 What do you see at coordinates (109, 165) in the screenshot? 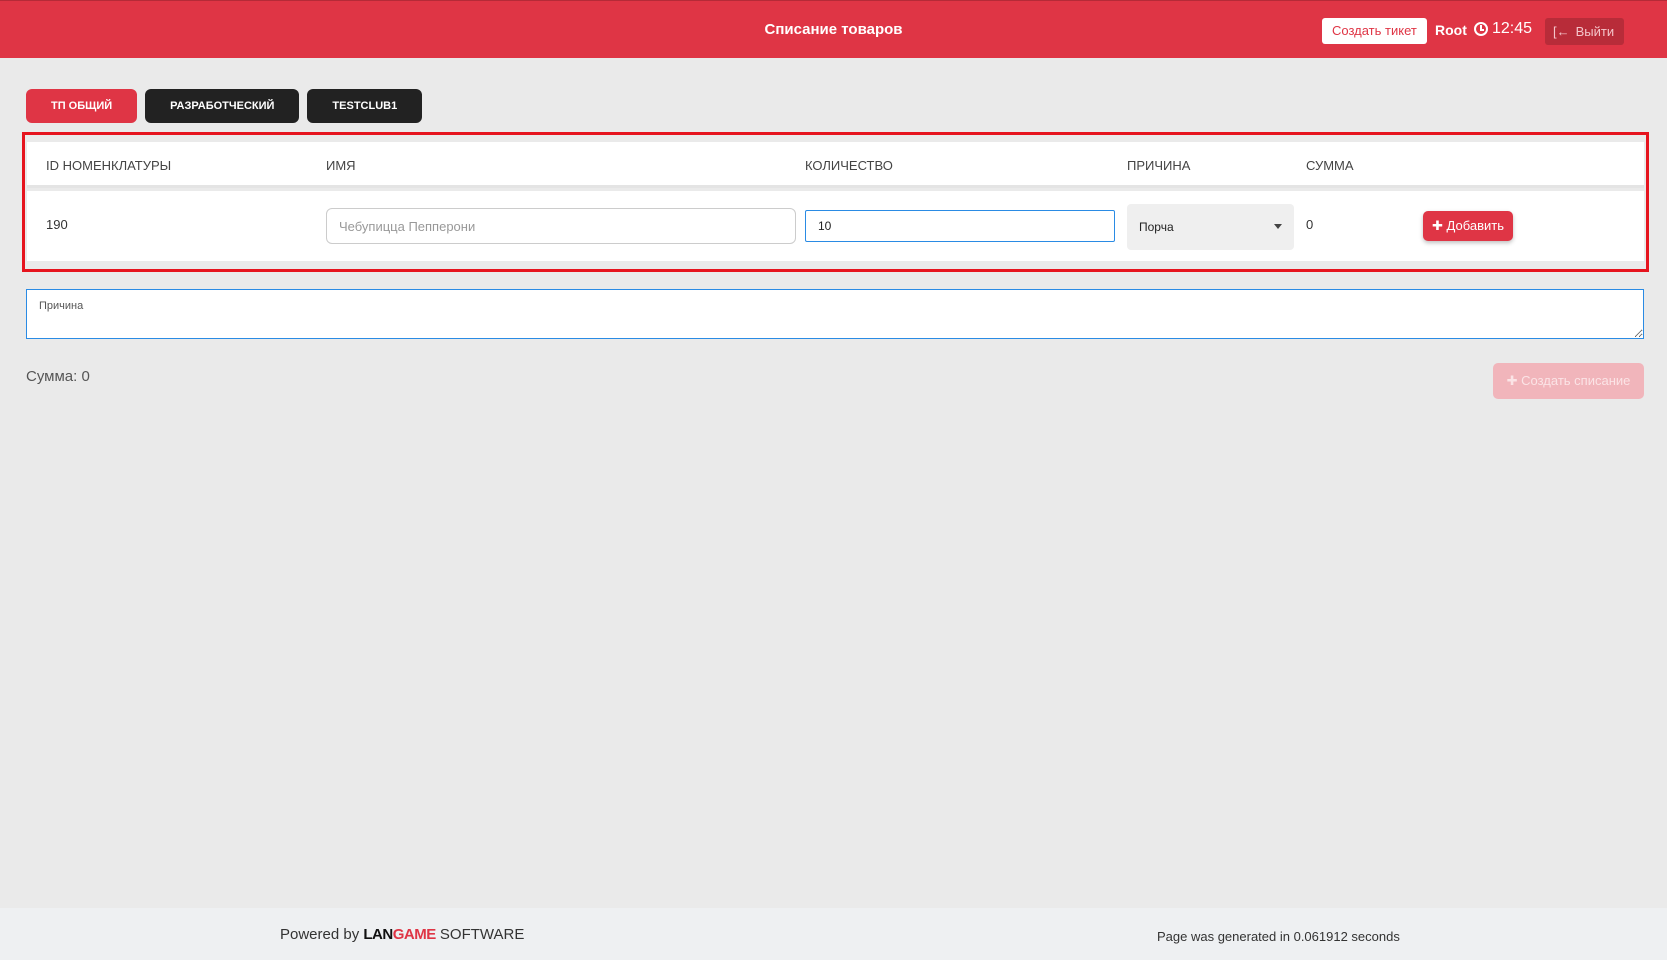
I see `header-id: ID НОМЕНКЛАТУРЫ` at bounding box center [109, 165].